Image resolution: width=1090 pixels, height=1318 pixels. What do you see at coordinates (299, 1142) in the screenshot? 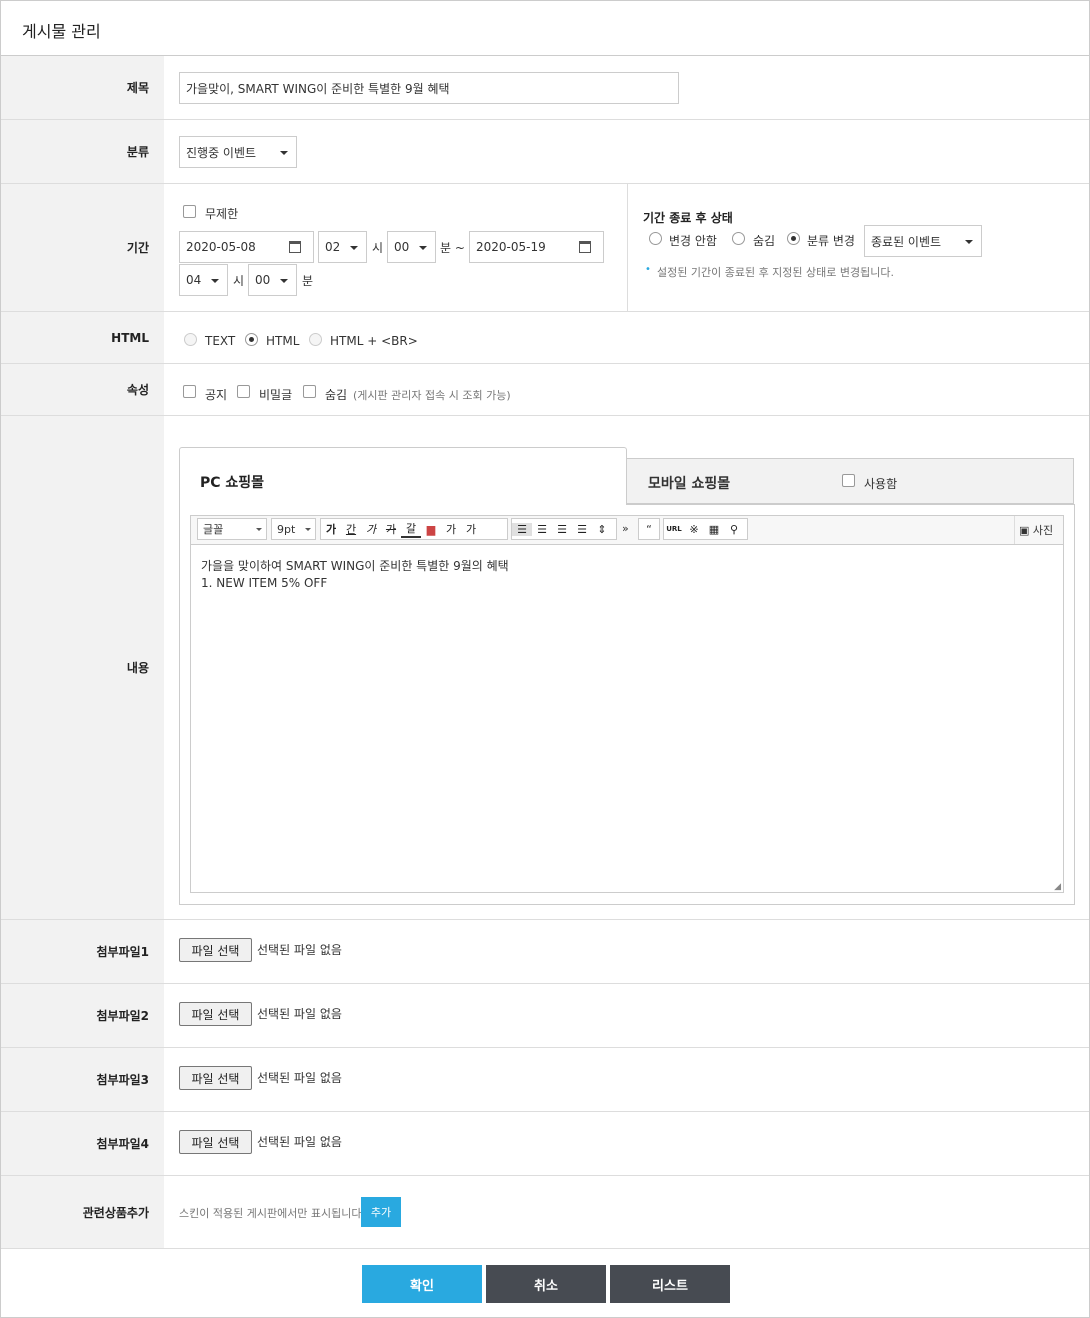
I see `file-status-4: 선택된 파일 없음` at bounding box center [299, 1142].